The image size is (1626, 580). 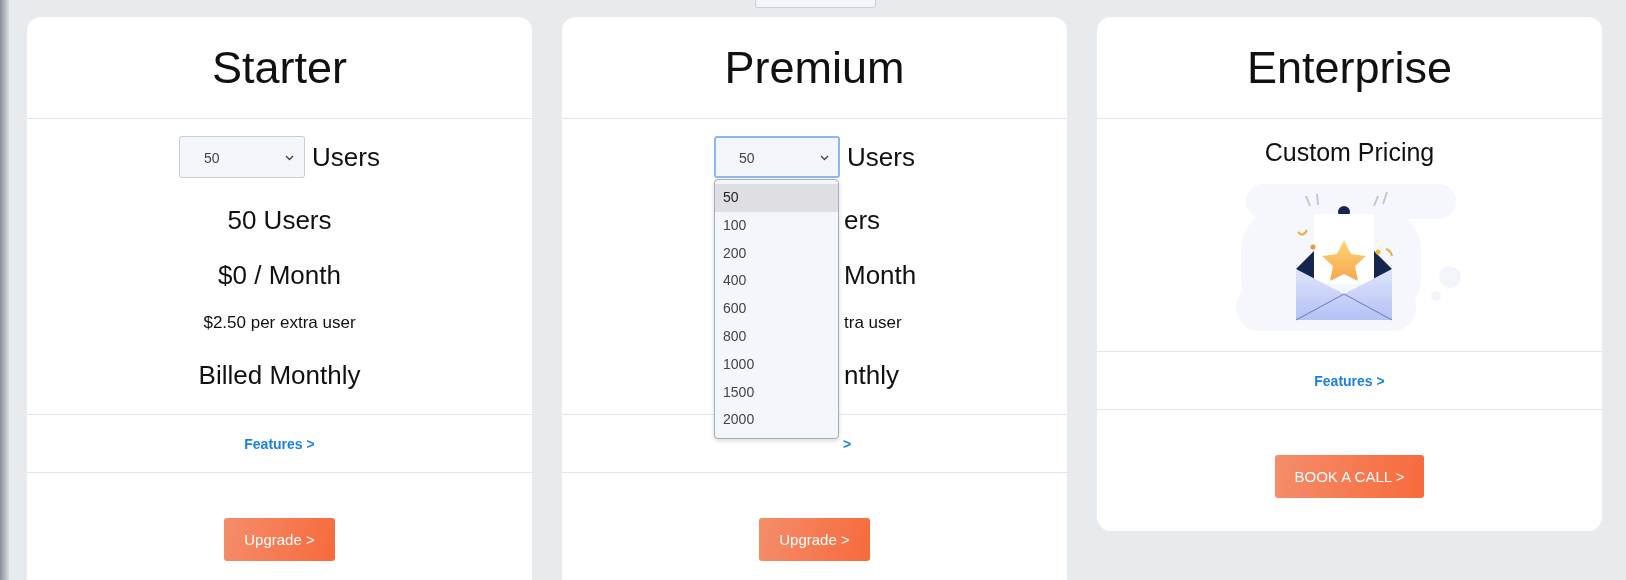 What do you see at coordinates (279, 323) in the screenshot?
I see `extra-user-price: $2.50 per extra user` at bounding box center [279, 323].